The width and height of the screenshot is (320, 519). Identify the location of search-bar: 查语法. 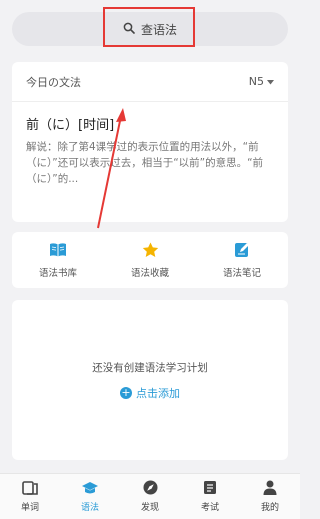
(150, 29).